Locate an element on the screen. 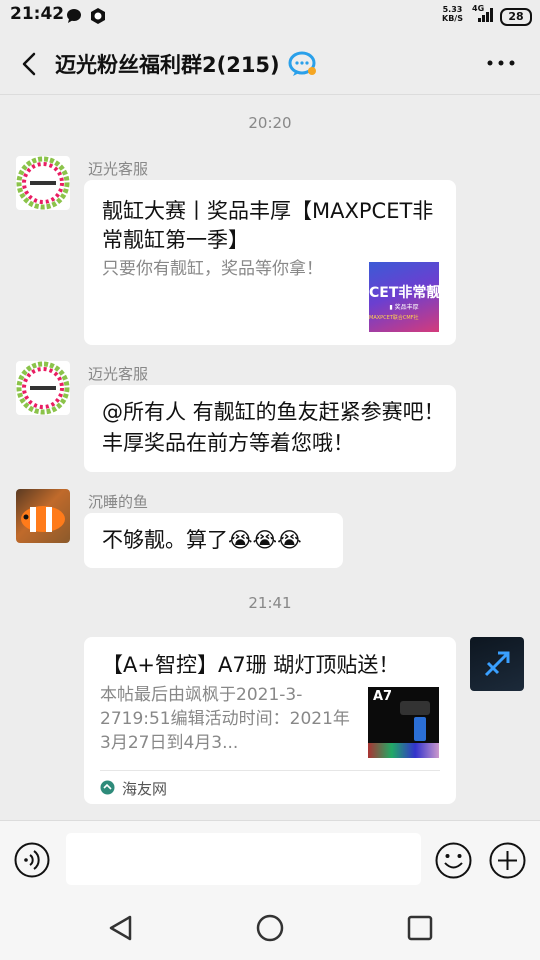  card-divider is located at coordinates (270, 770).